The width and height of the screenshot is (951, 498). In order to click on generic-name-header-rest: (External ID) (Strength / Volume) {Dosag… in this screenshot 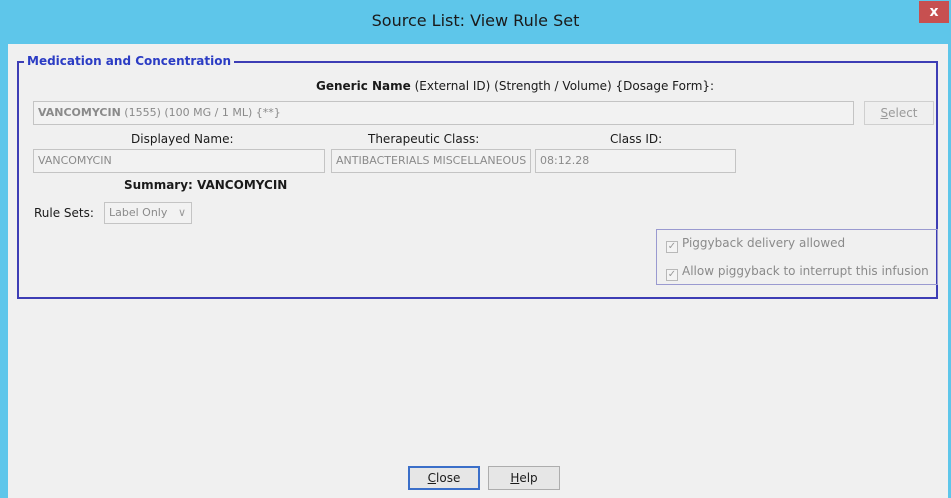, I will do `click(562, 86)`.